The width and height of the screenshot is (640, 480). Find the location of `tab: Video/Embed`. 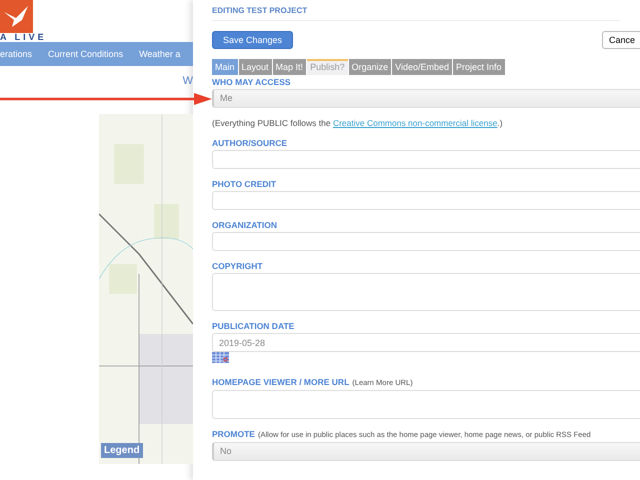

tab: Video/Embed is located at coordinates (422, 67).